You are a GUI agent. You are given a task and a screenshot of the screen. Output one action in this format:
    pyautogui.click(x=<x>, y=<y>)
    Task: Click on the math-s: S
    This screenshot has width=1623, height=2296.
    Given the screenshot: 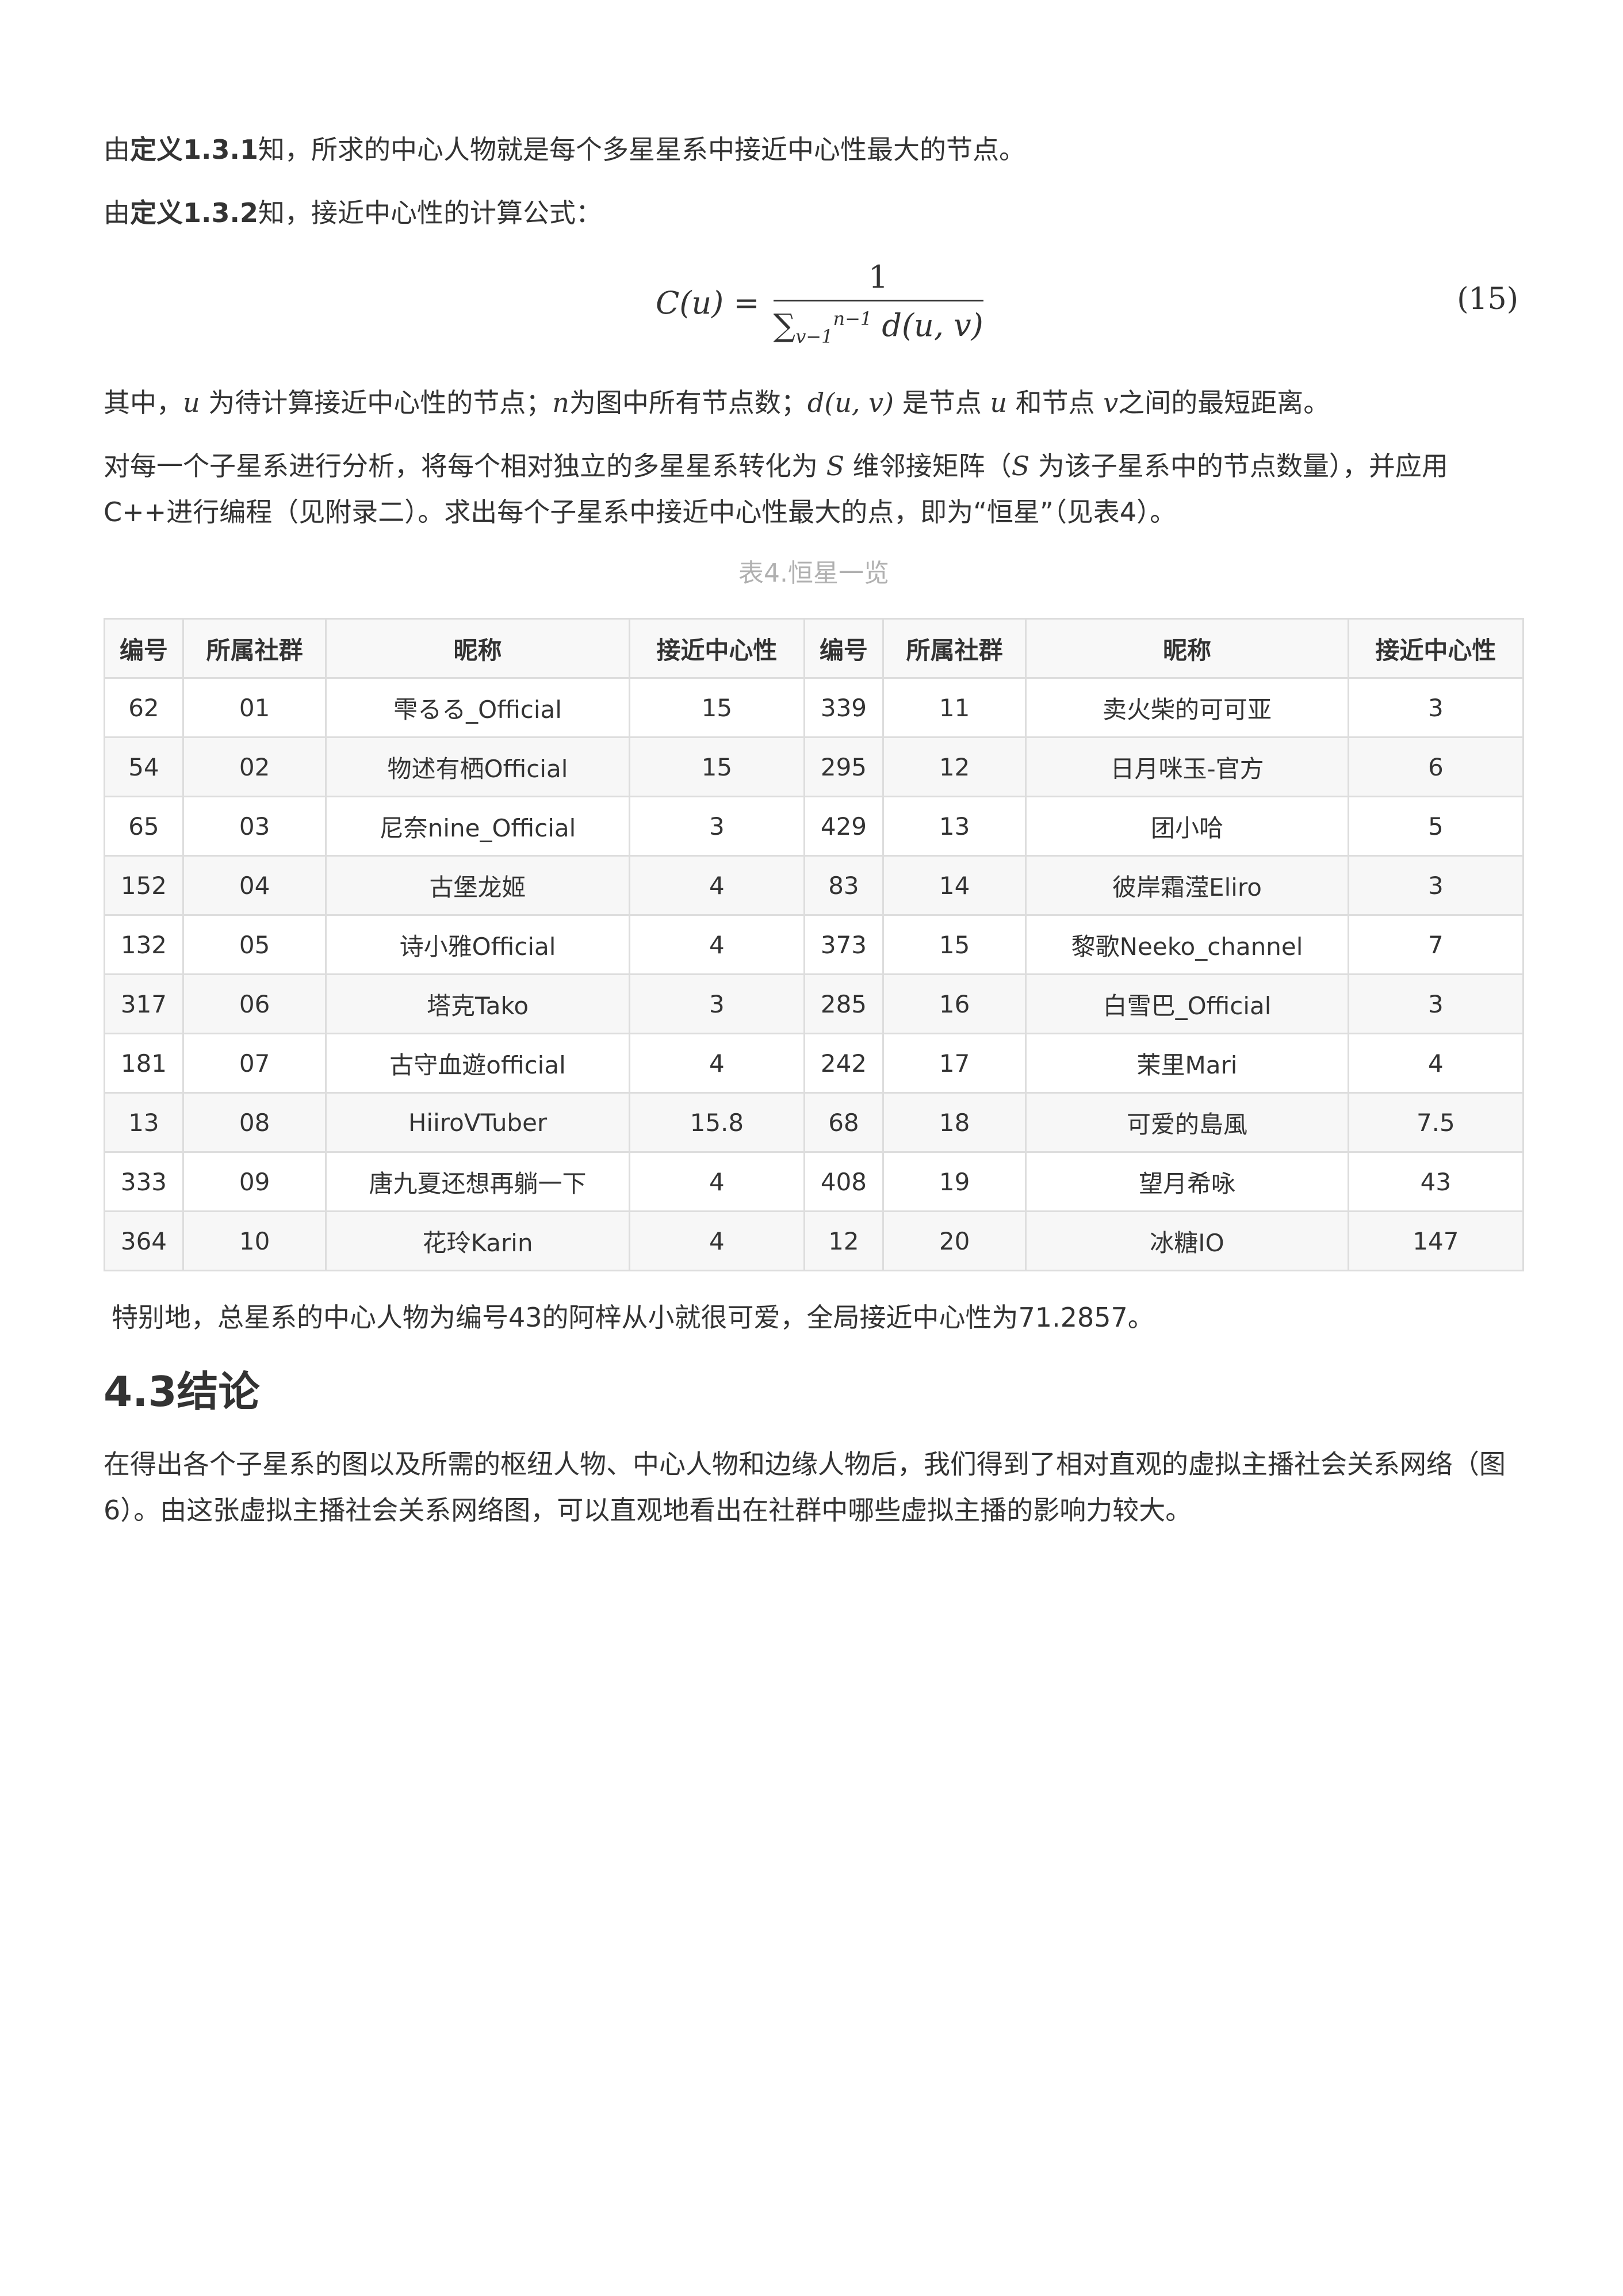 What is the action you would take?
    pyautogui.click(x=836, y=466)
    